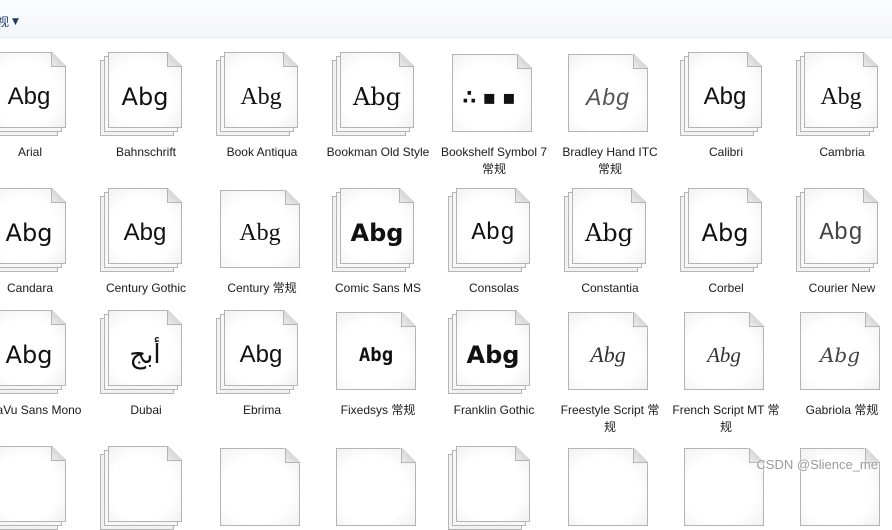 The height and width of the screenshot is (530, 892). Describe the element at coordinates (726, 418) in the screenshot. I see `font-name: French Script MT 常规` at that location.